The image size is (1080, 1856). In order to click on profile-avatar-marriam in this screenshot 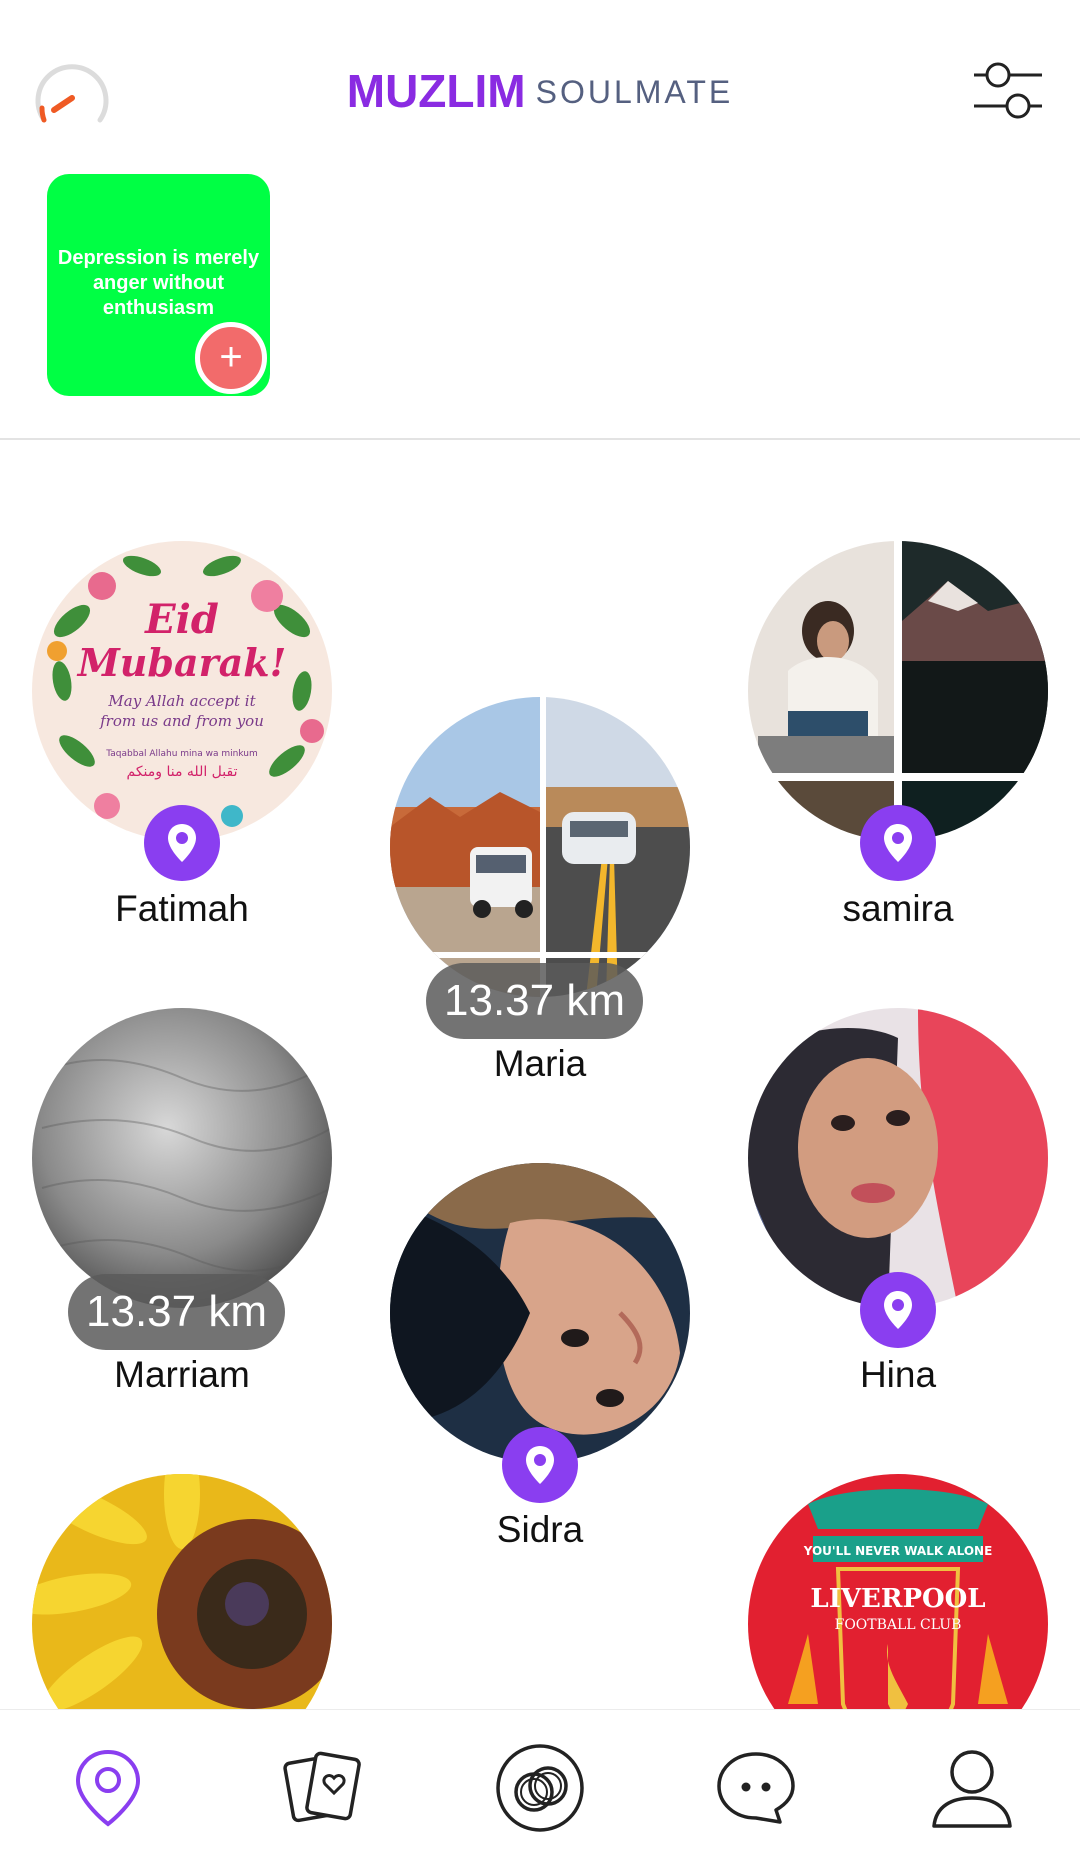, I will do `click(182, 1158)`.